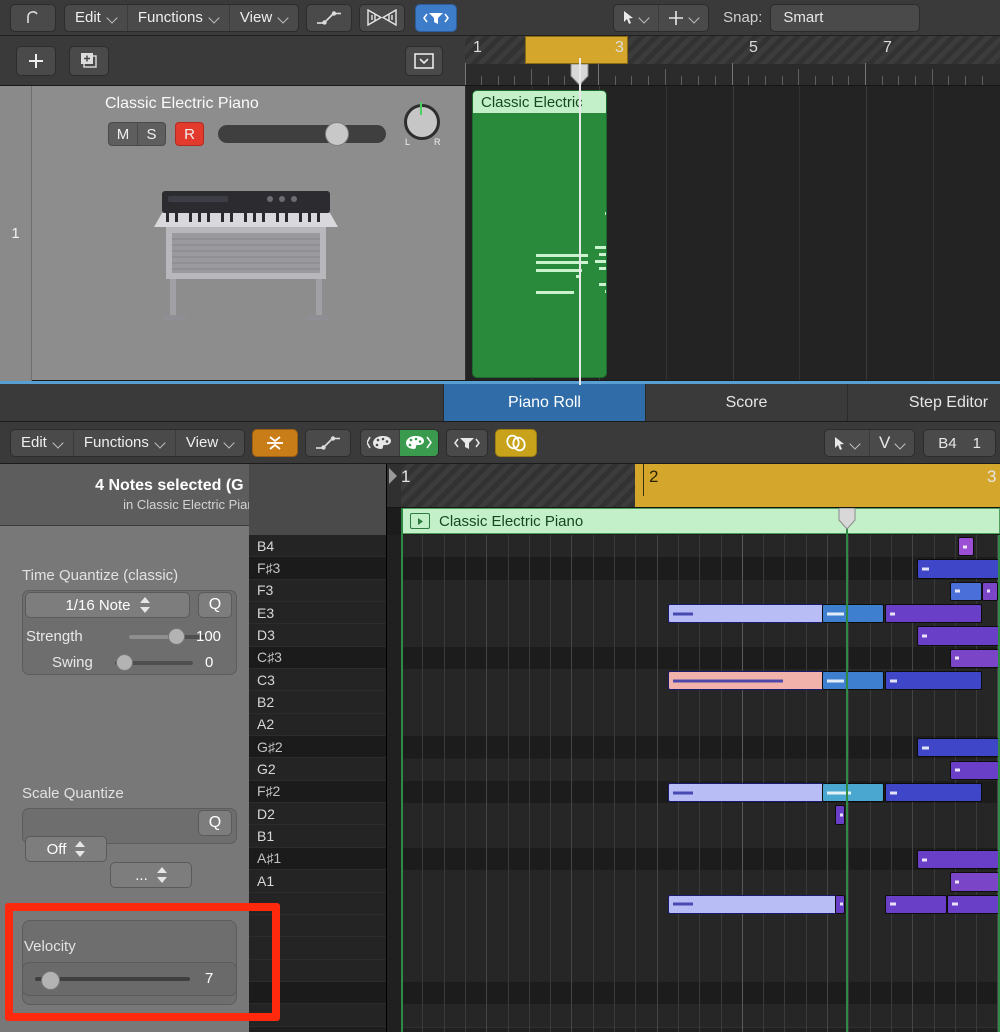 The width and height of the screenshot is (1000, 1032). Describe the element at coordinates (317, 769) in the screenshot. I see `piano-key-G2: G2` at that location.